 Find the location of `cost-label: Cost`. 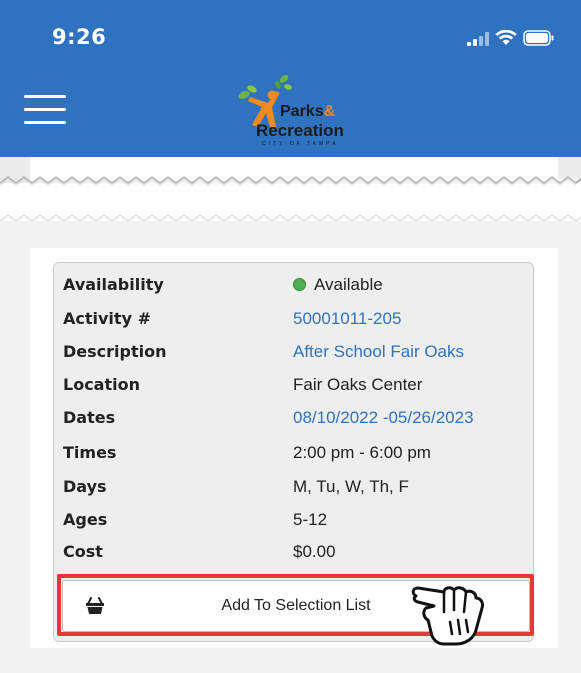

cost-label: Cost is located at coordinates (83, 551).